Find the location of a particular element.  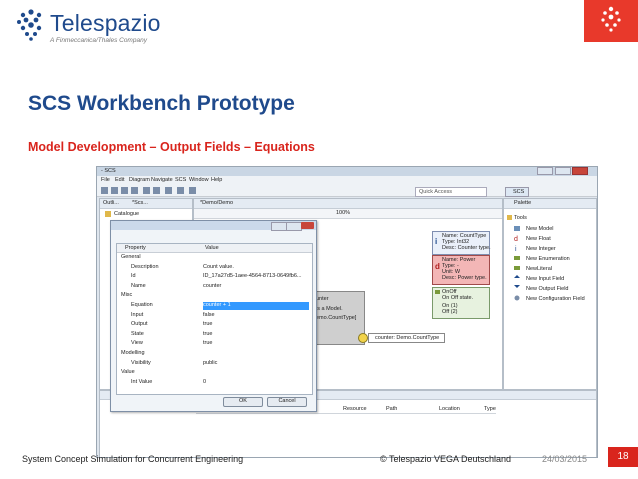

ok-button: OK is located at coordinates (243, 402).